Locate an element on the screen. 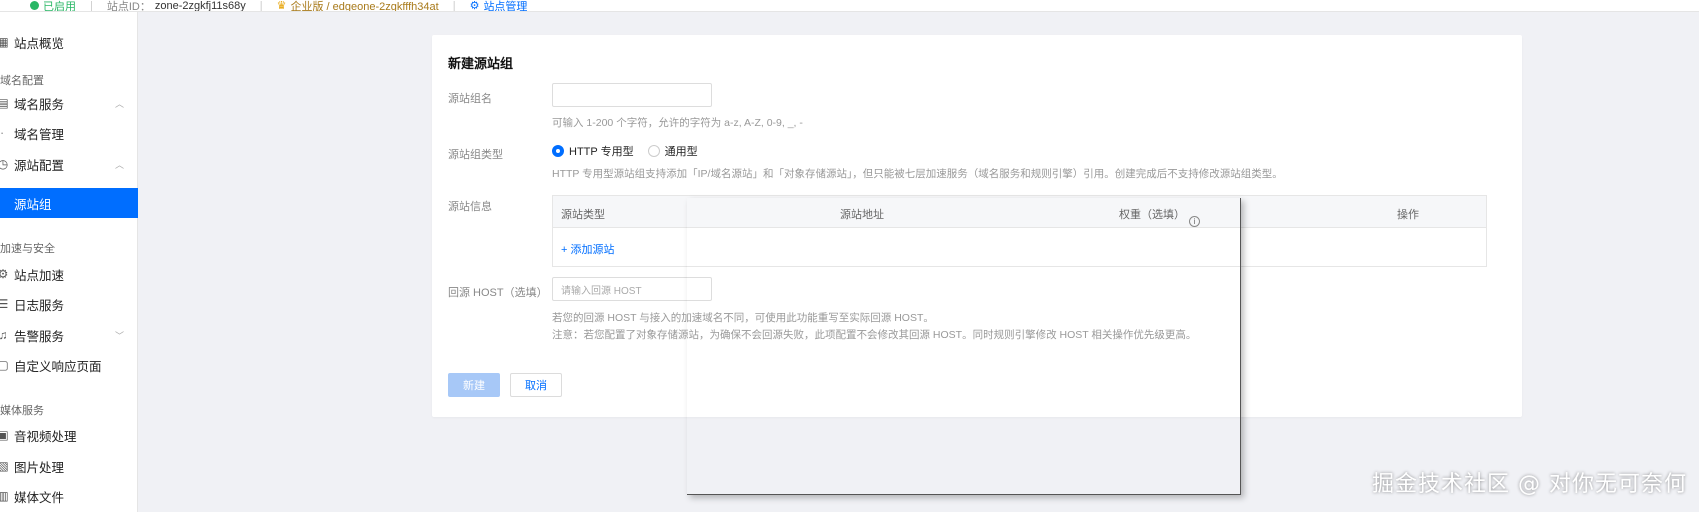 The image size is (1699, 512). site-manage-link: ⚙ 站点管理 is located at coordinates (498, 6).